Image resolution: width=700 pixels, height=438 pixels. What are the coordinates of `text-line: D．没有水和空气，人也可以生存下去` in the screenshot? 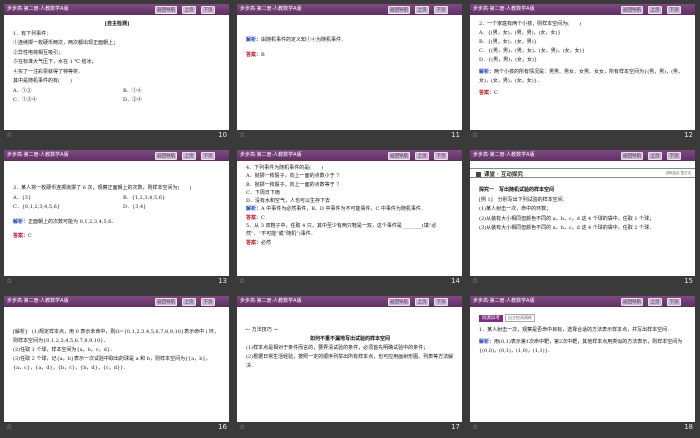 It's located at (288, 201).